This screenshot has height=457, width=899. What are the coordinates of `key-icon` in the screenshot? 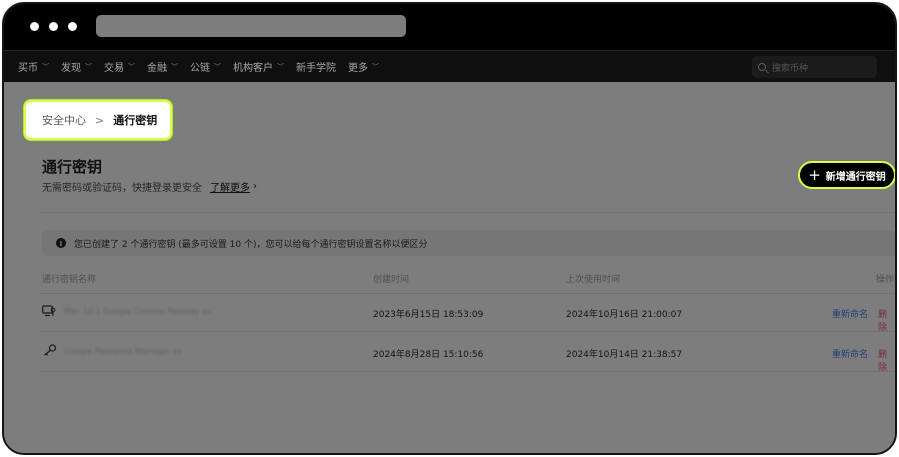 It's located at (50, 350).